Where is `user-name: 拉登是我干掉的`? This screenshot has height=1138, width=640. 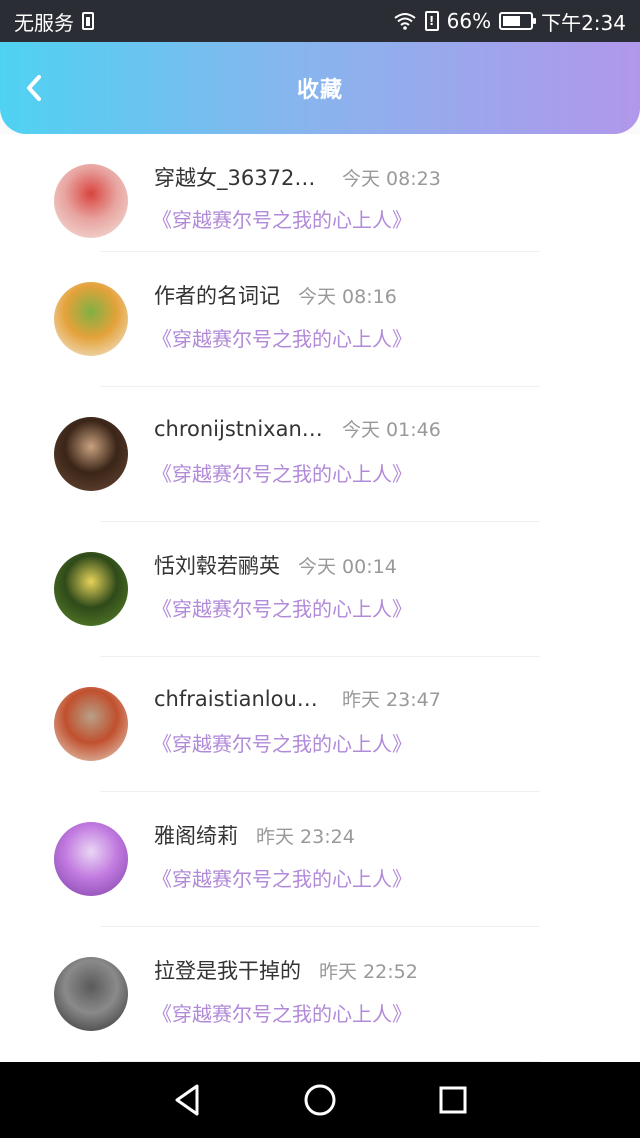
user-name: 拉登是我干掉的 is located at coordinates (227, 971).